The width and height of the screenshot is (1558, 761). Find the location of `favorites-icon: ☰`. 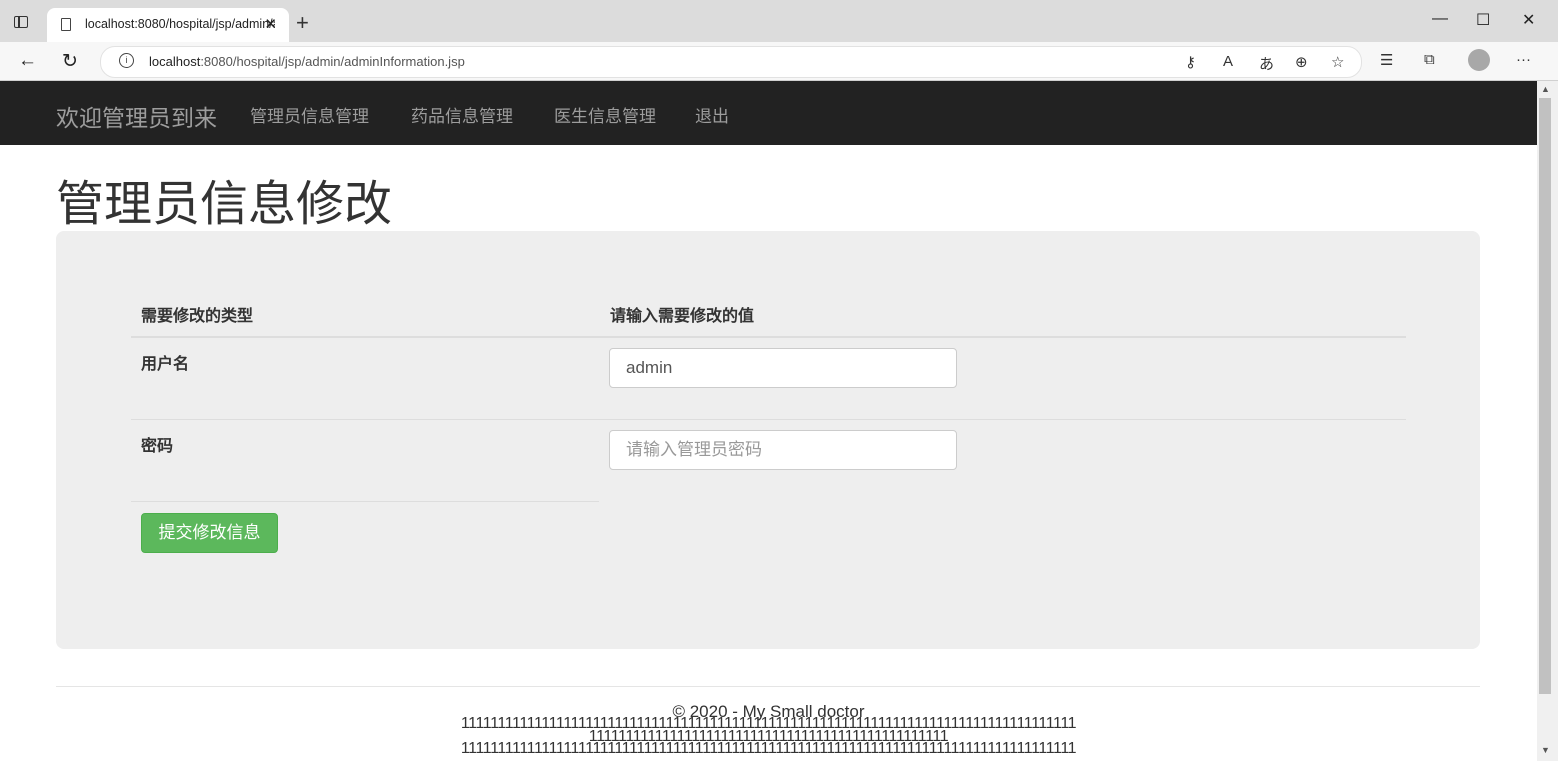

favorites-icon: ☰ is located at coordinates (1386, 60).